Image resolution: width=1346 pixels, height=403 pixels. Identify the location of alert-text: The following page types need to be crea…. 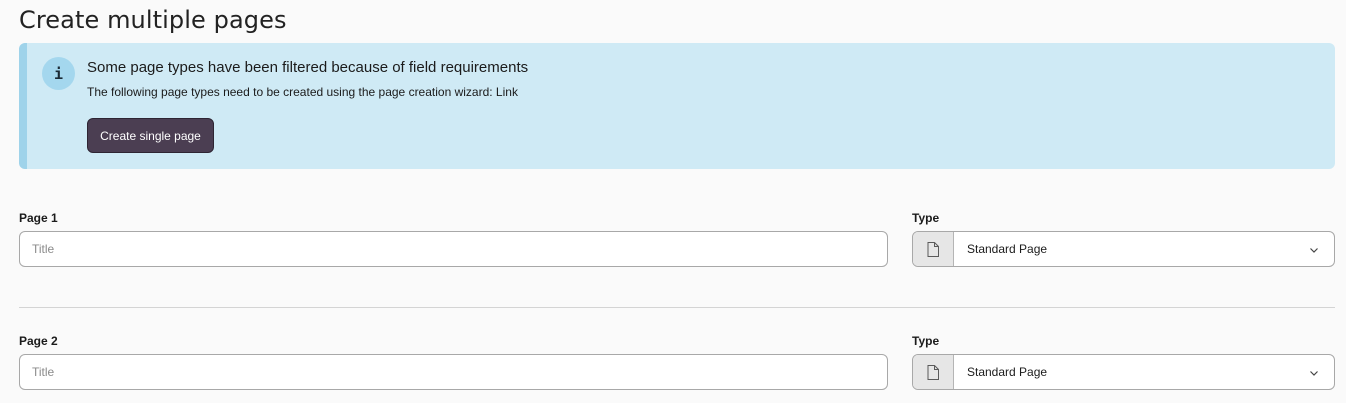
(302, 92).